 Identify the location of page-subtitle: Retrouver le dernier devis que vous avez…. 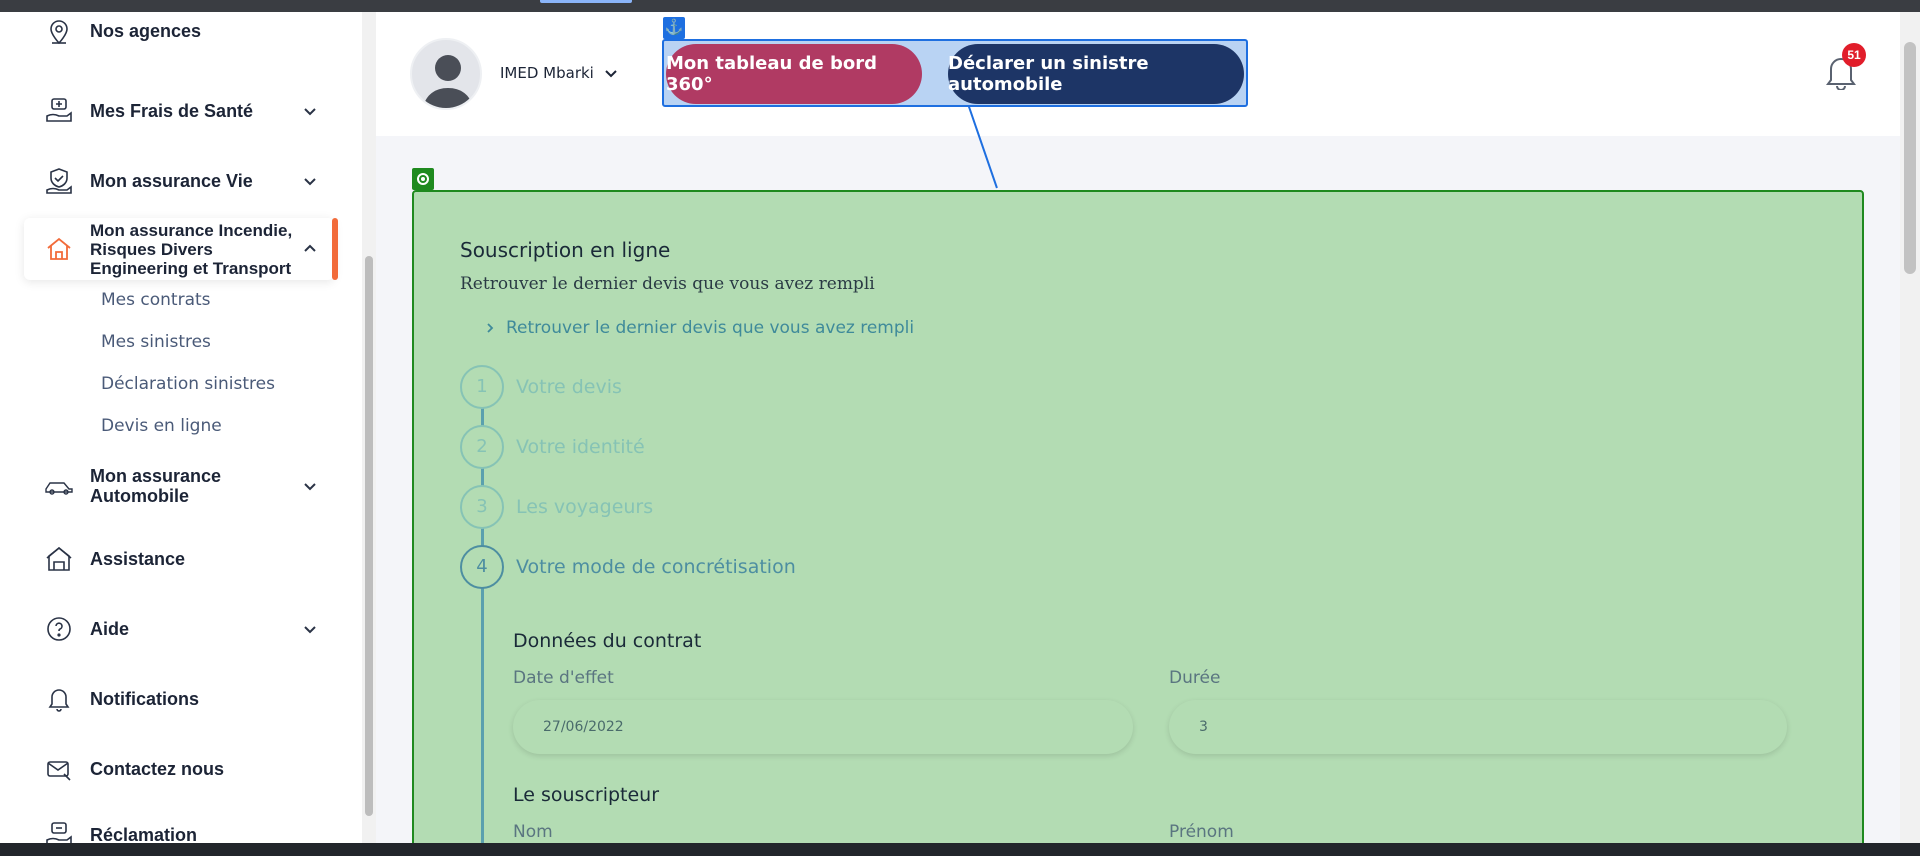
(667, 284).